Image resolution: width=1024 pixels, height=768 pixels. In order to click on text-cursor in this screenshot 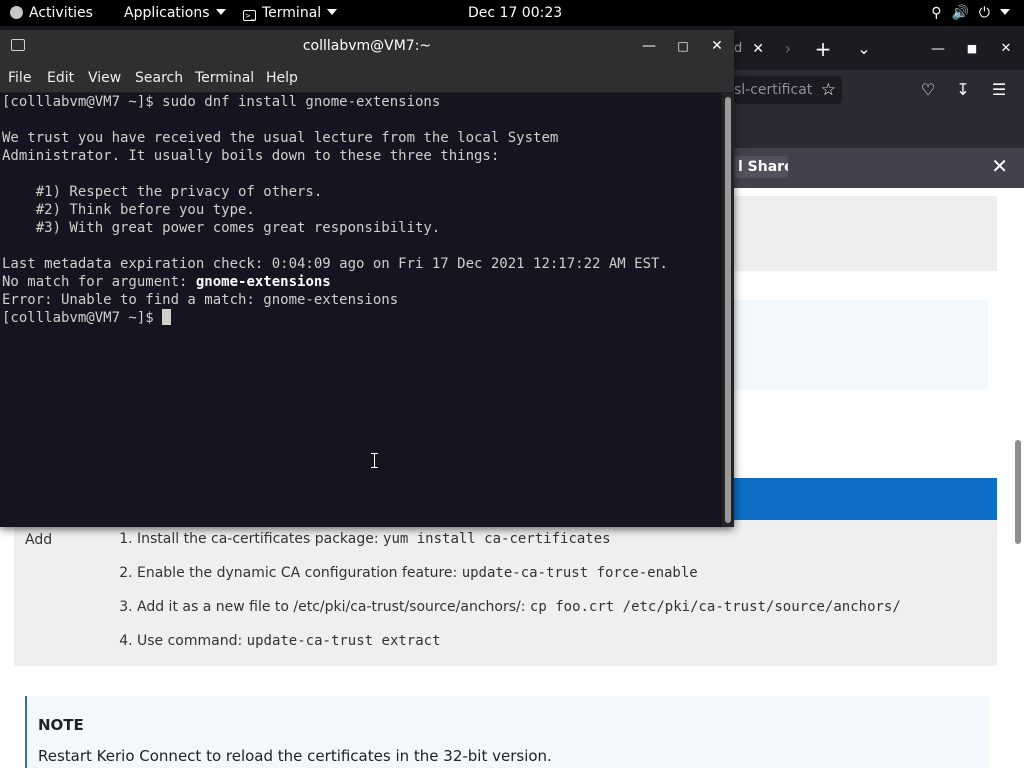, I will do `click(167, 317)`.